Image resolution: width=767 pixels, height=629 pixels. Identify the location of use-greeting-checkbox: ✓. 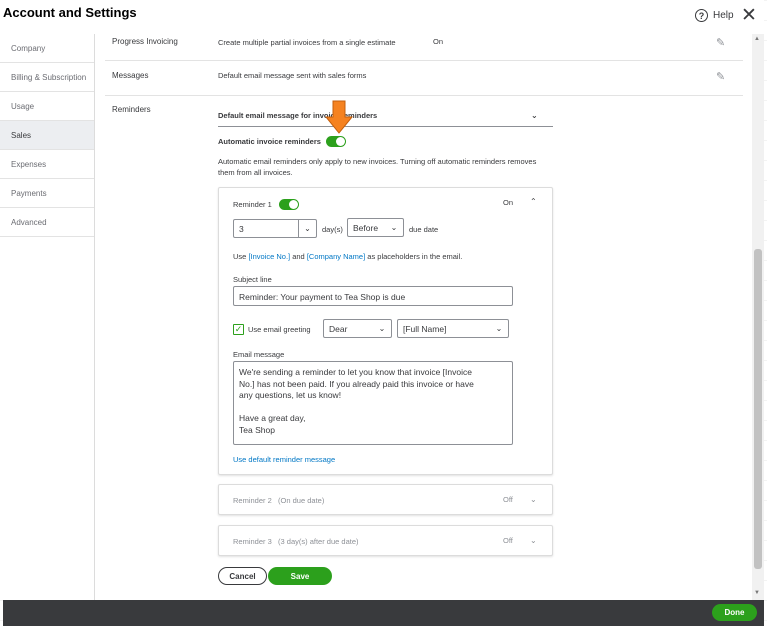
(238, 329).